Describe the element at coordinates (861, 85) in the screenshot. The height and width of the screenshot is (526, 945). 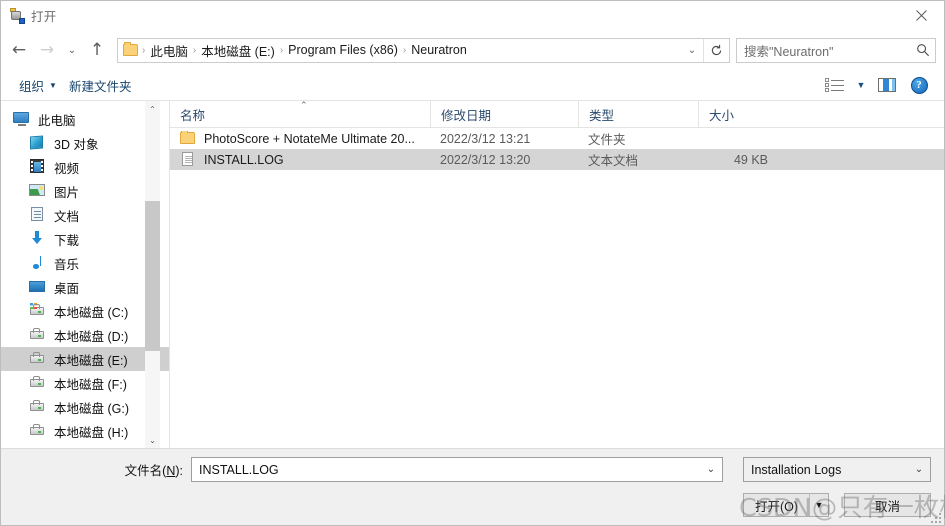
I see `view-dropdown-button: ▼` at that location.